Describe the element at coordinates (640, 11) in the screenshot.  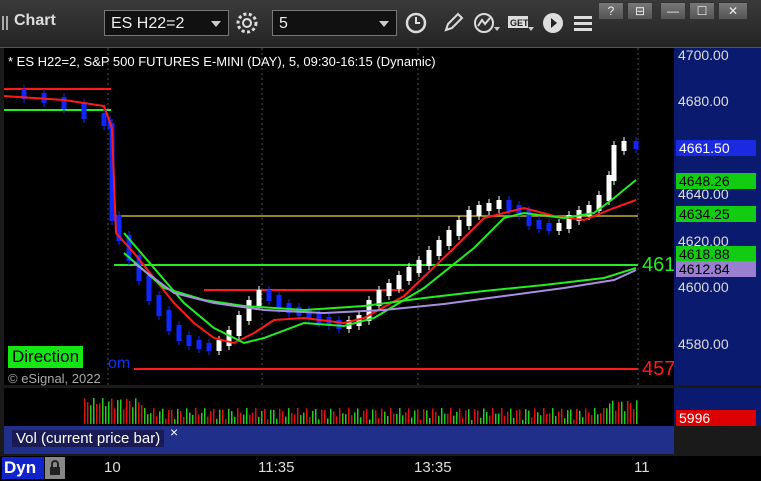
I see `restore-button: ⊟` at that location.